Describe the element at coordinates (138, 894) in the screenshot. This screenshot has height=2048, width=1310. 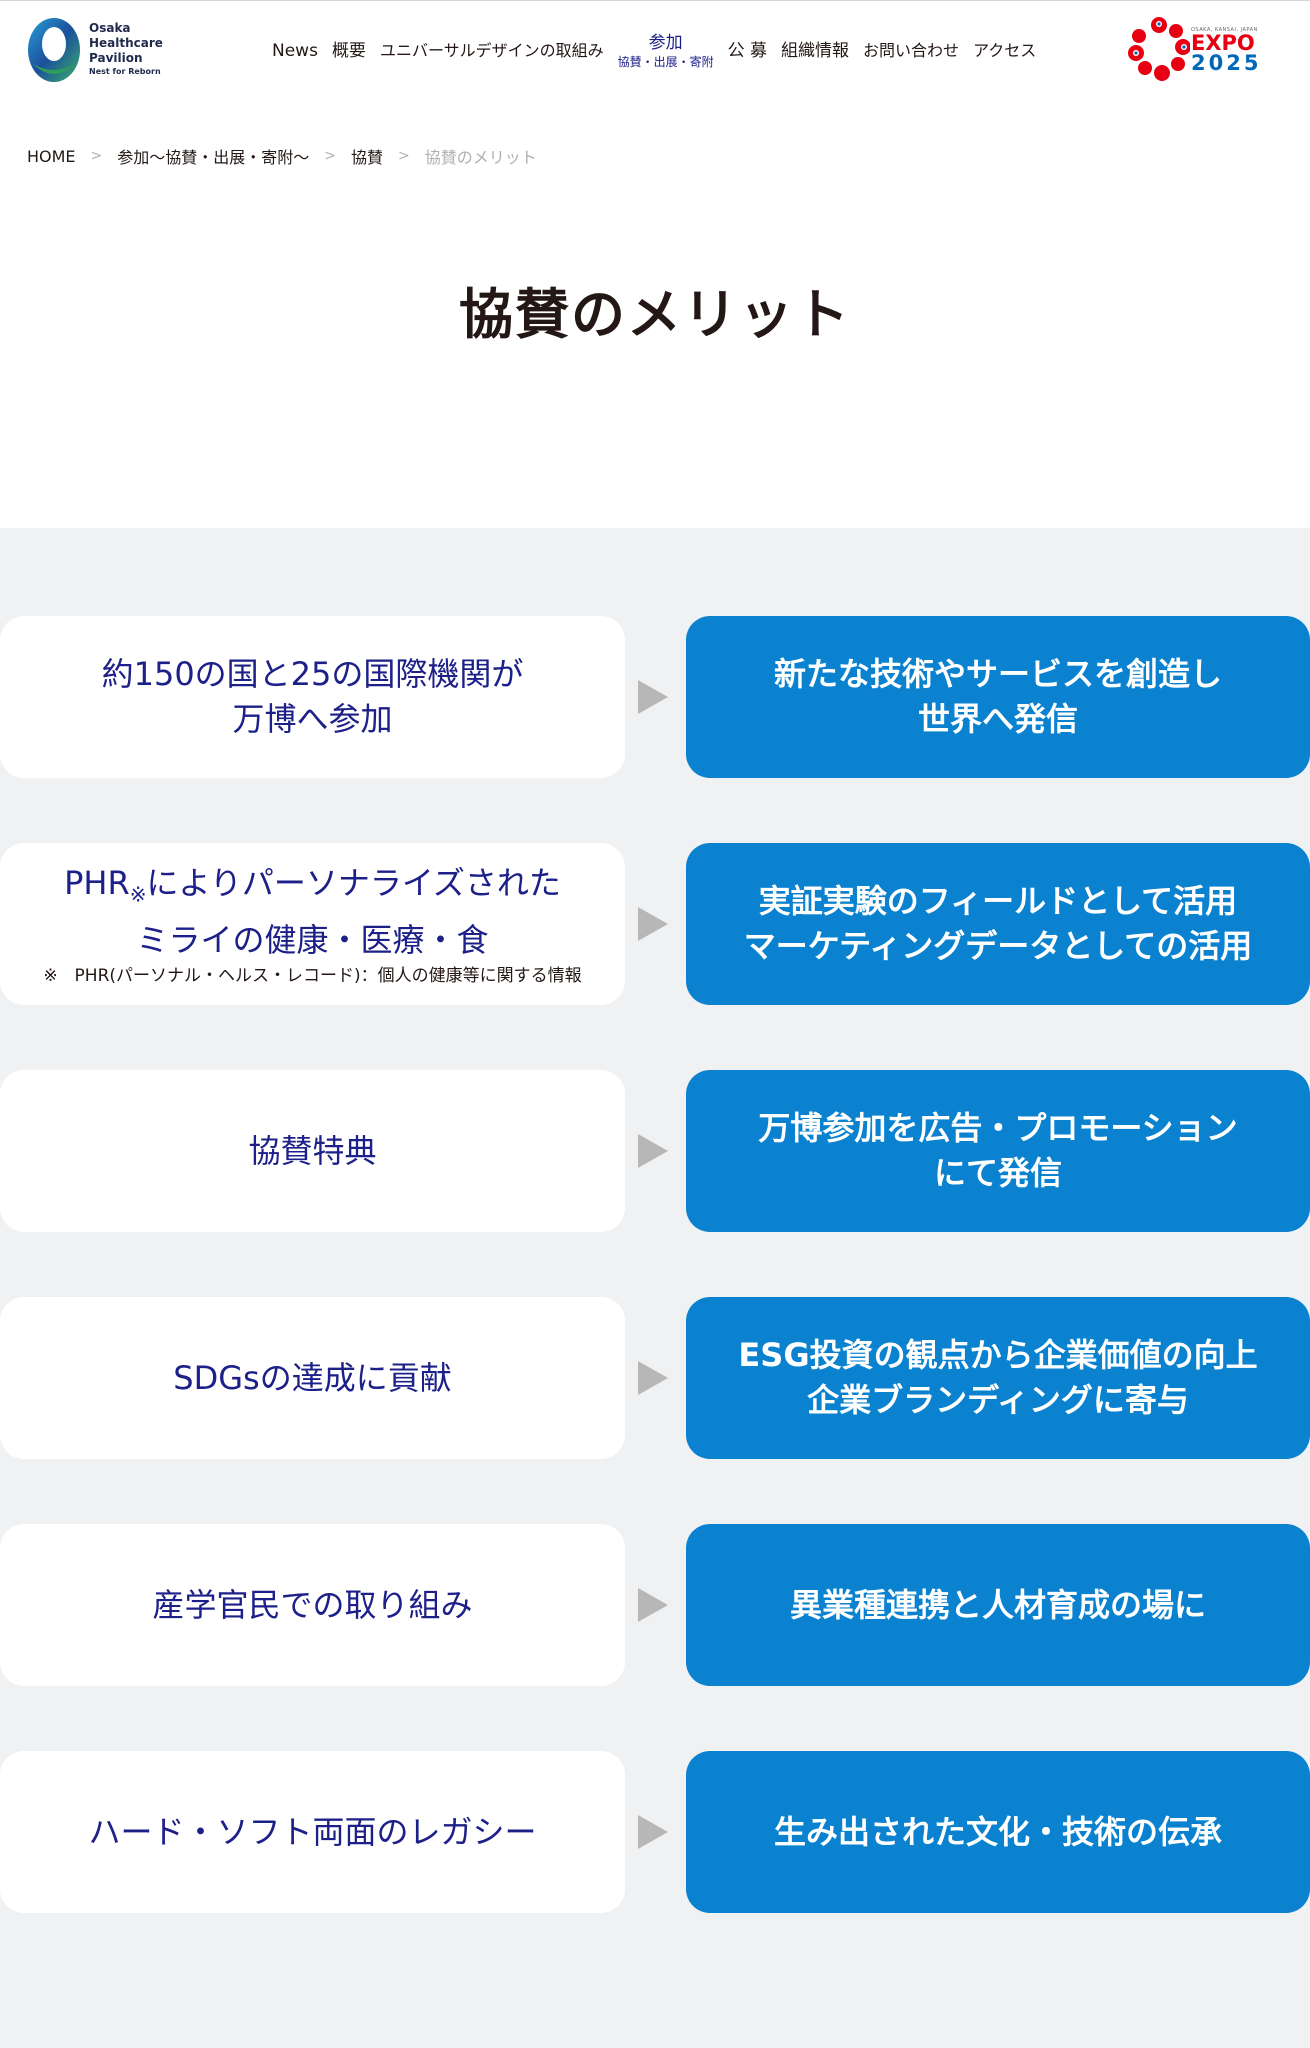
I see `merit-cause-note-mark: ※` at that location.